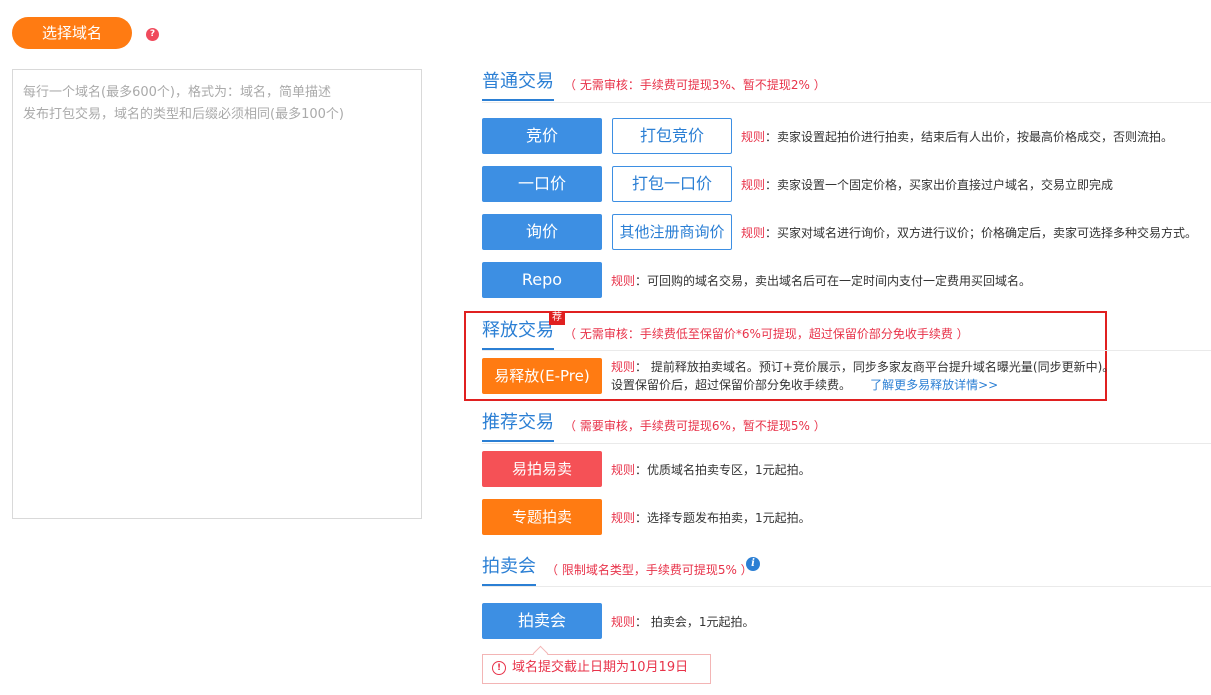  I want to click on rule-fixed-price: 规则：卖家设置一个固定价格，买家出价直接过户域名，交易立即完成, so click(927, 185).